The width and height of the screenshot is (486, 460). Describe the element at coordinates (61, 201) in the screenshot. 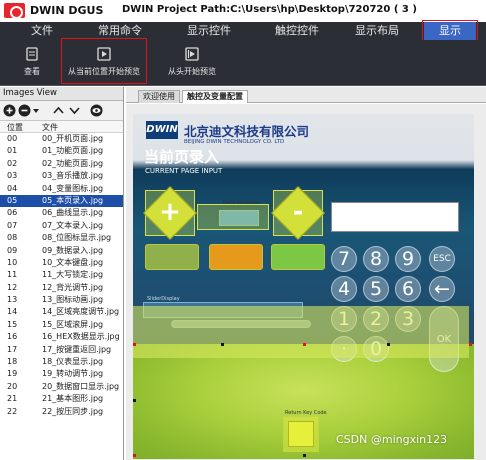

I see `image-list-row: 05 05_本页录入.jpg` at that location.